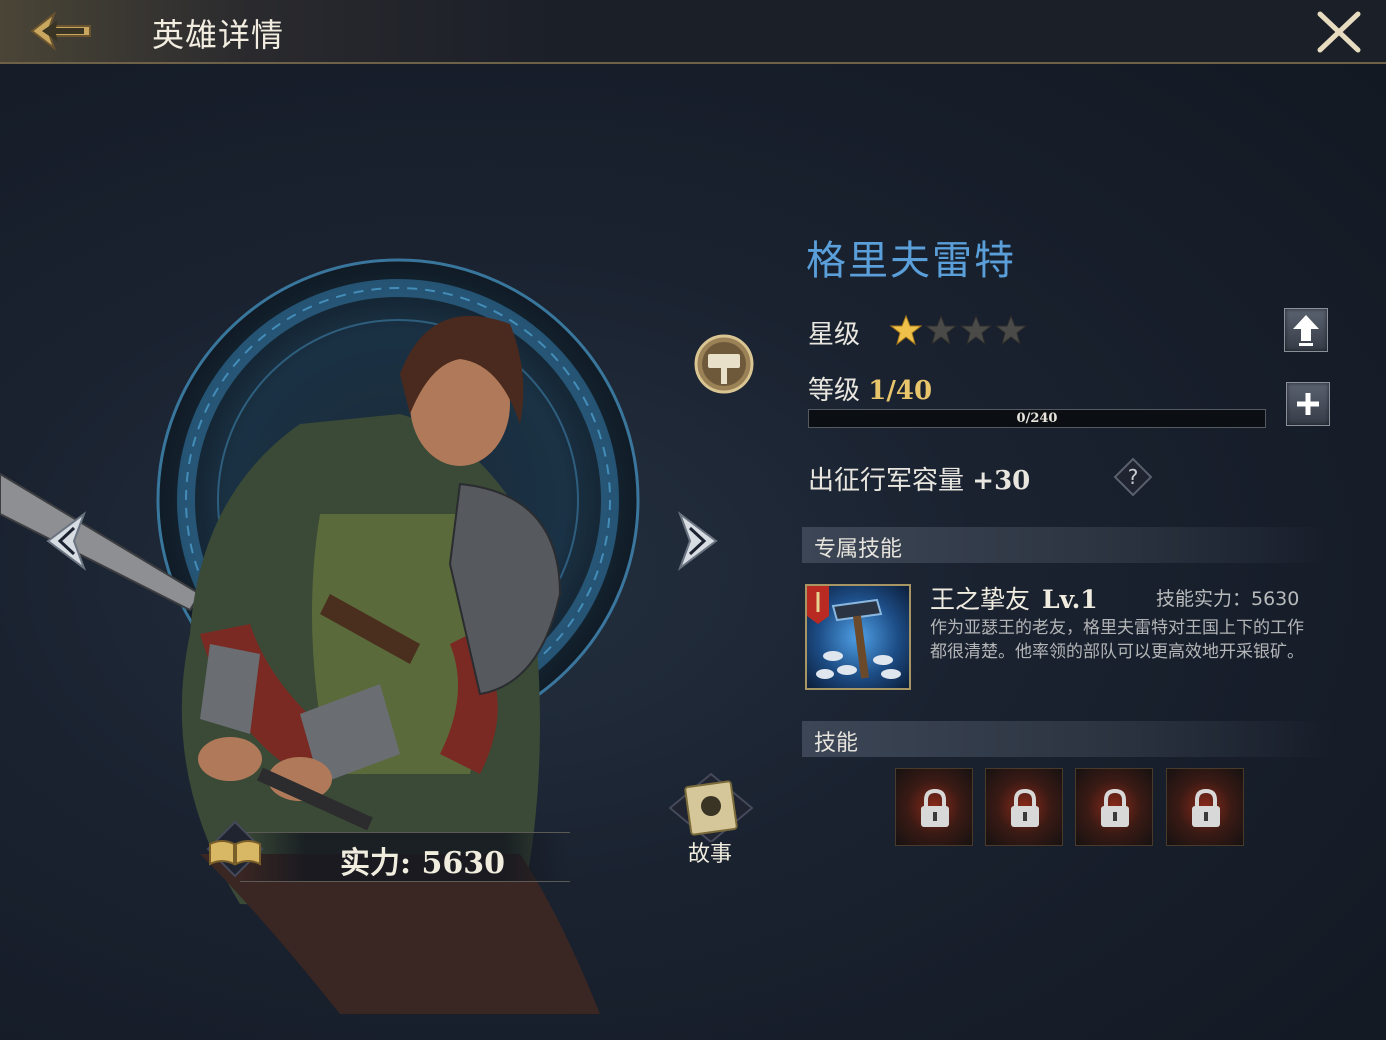  Describe the element at coordinates (836, 743) in the screenshot. I see `skills-title: 技能` at that location.